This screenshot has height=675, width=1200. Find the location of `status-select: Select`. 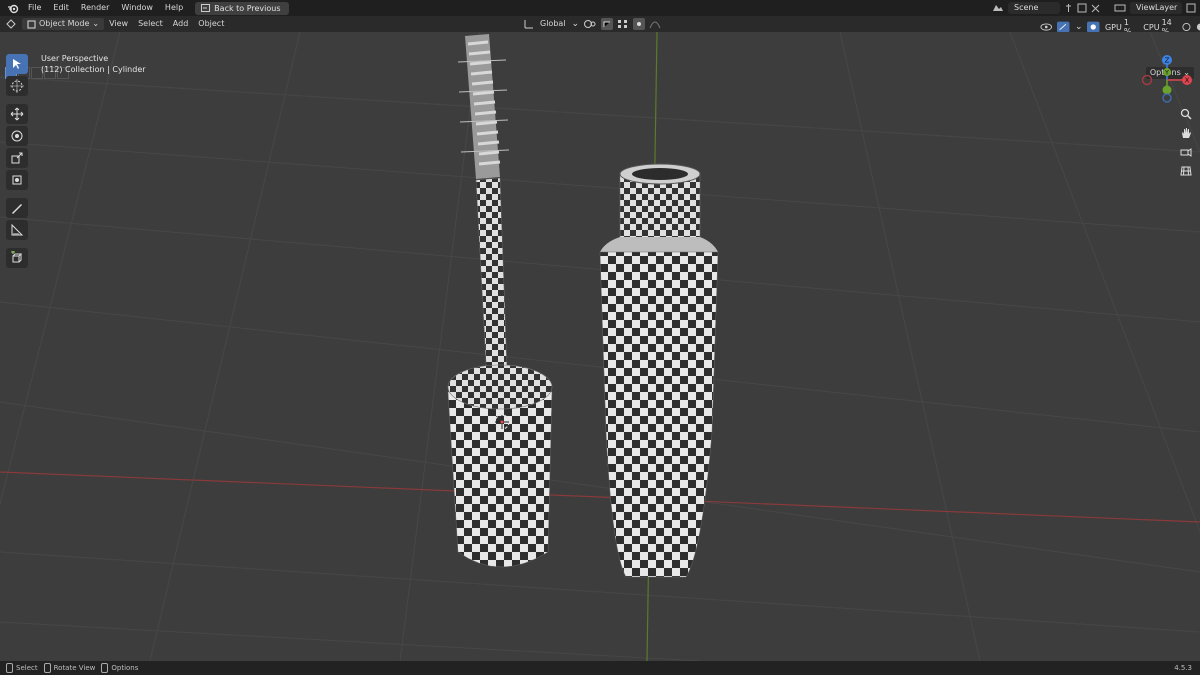

status-select: Select is located at coordinates (22, 668).